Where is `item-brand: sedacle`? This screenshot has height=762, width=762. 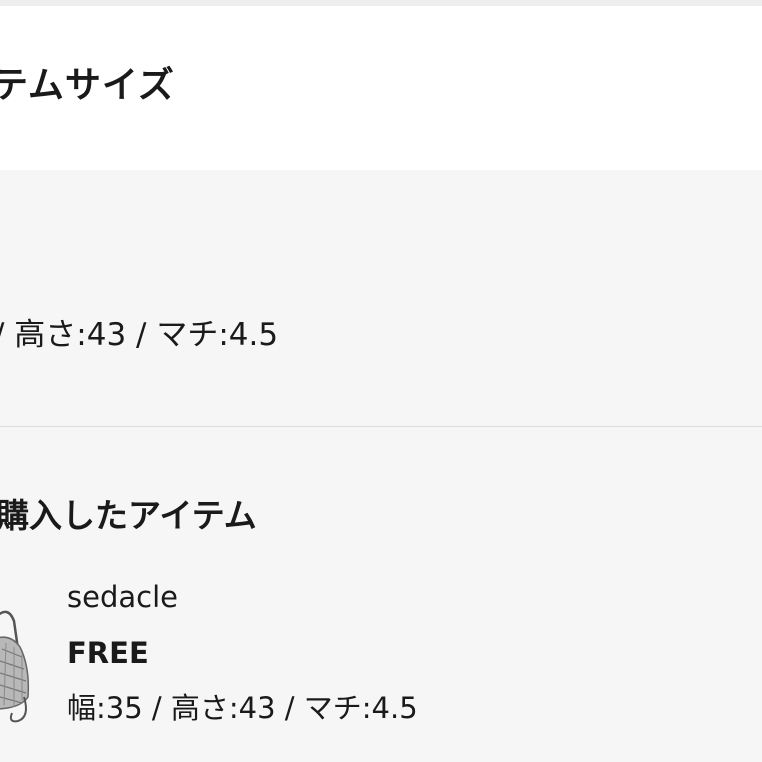
item-brand: sedacle is located at coordinates (122, 597).